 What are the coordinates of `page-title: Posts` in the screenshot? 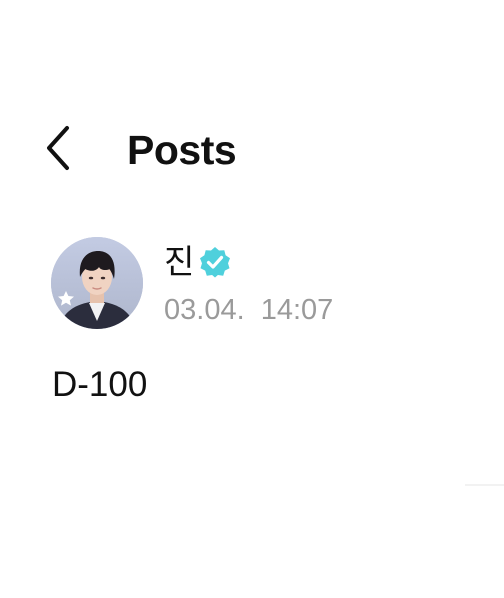 It's located at (182, 150).